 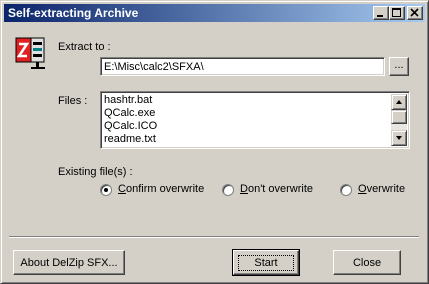 I want to click on list-item: QCalc.ICO, so click(x=130, y=126).